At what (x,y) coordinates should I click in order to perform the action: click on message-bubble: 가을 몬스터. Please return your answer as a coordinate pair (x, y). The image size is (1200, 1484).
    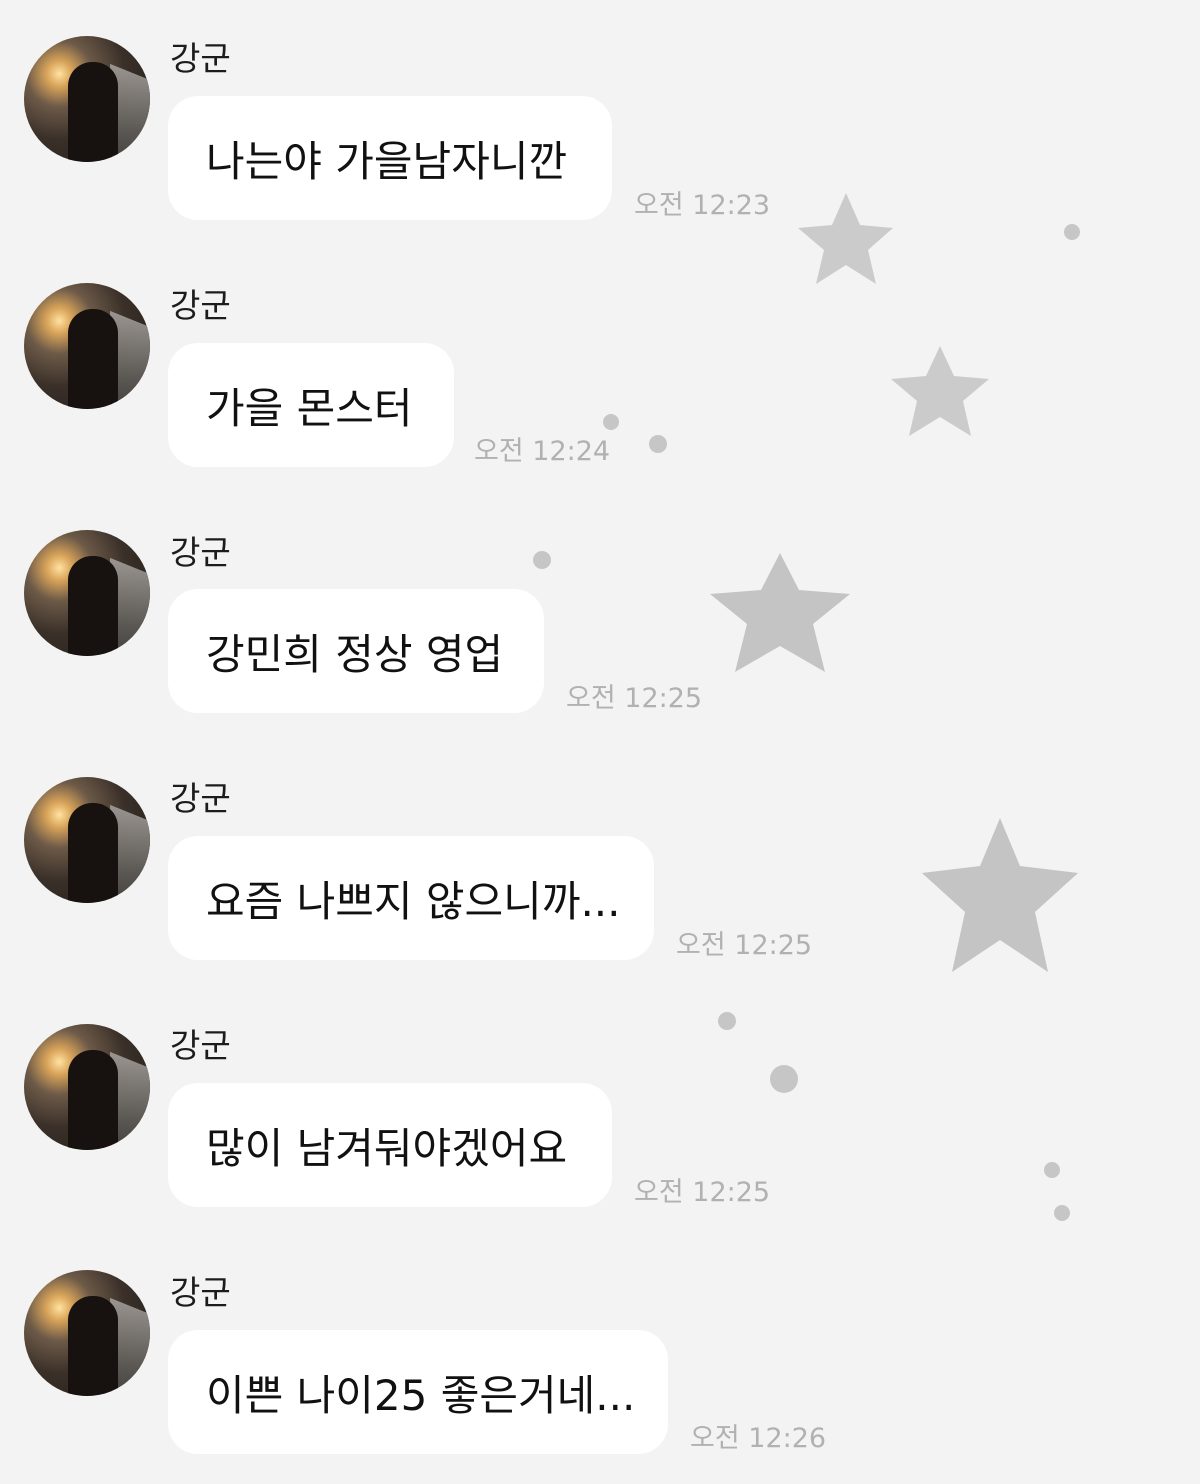
    Looking at the image, I should click on (311, 405).